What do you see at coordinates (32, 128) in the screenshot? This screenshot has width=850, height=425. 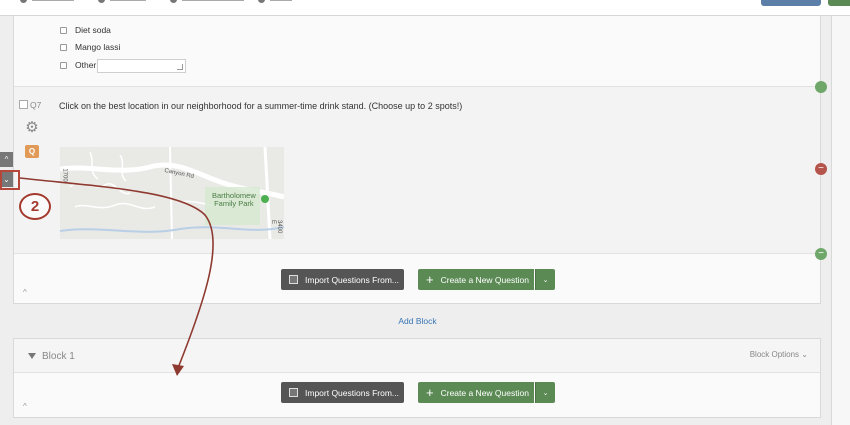 I see `gear-icon: ⚙` at bounding box center [32, 128].